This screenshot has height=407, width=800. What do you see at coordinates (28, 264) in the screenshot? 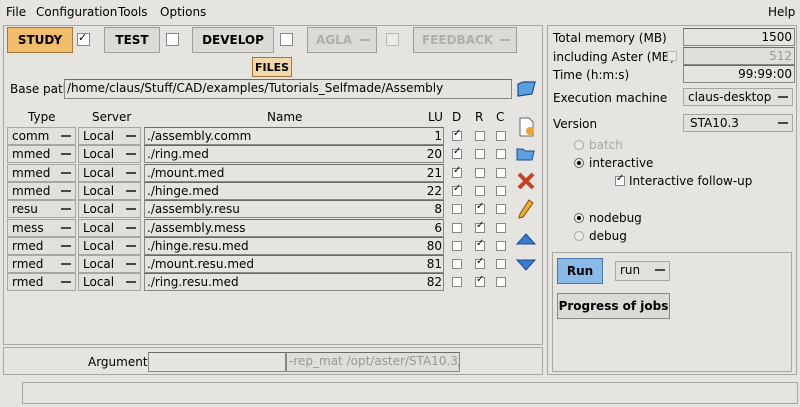
I see `file-type-value: rmed` at bounding box center [28, 264].